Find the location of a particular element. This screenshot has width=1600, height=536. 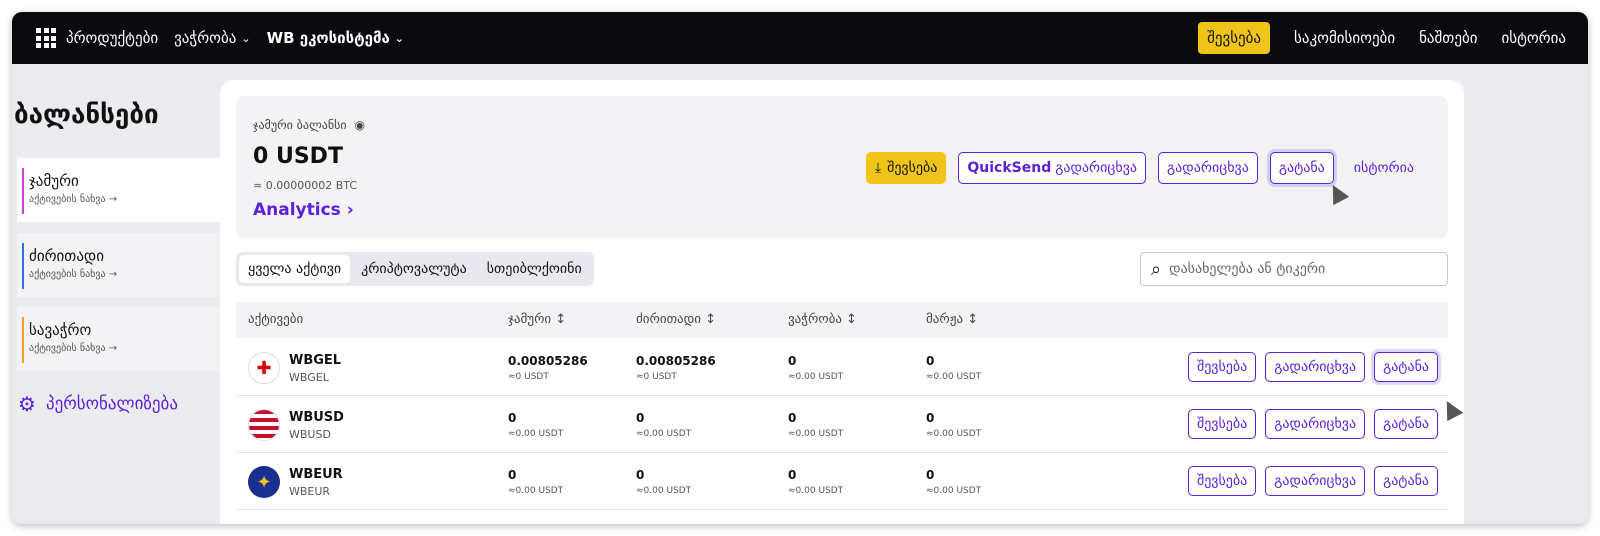

georgia-flag-icon: ✚ is located at coordinates (264, 368).